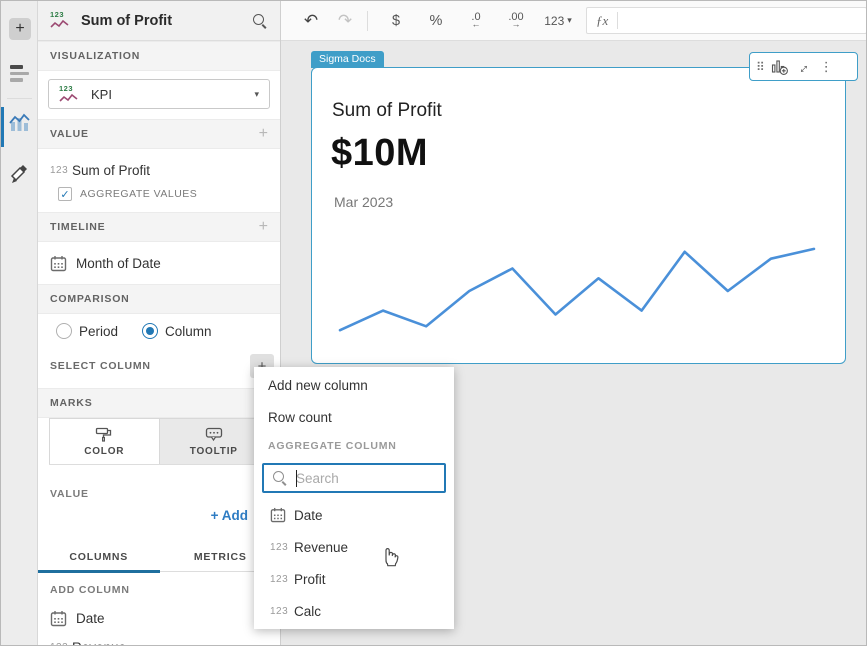 The height and width of the screenshot is (646, 867). What do you see at coordinates (476, 21) in the screenshot?
I see `decrease-decimal-button: .0 ←` at bounding box center [476, 21].